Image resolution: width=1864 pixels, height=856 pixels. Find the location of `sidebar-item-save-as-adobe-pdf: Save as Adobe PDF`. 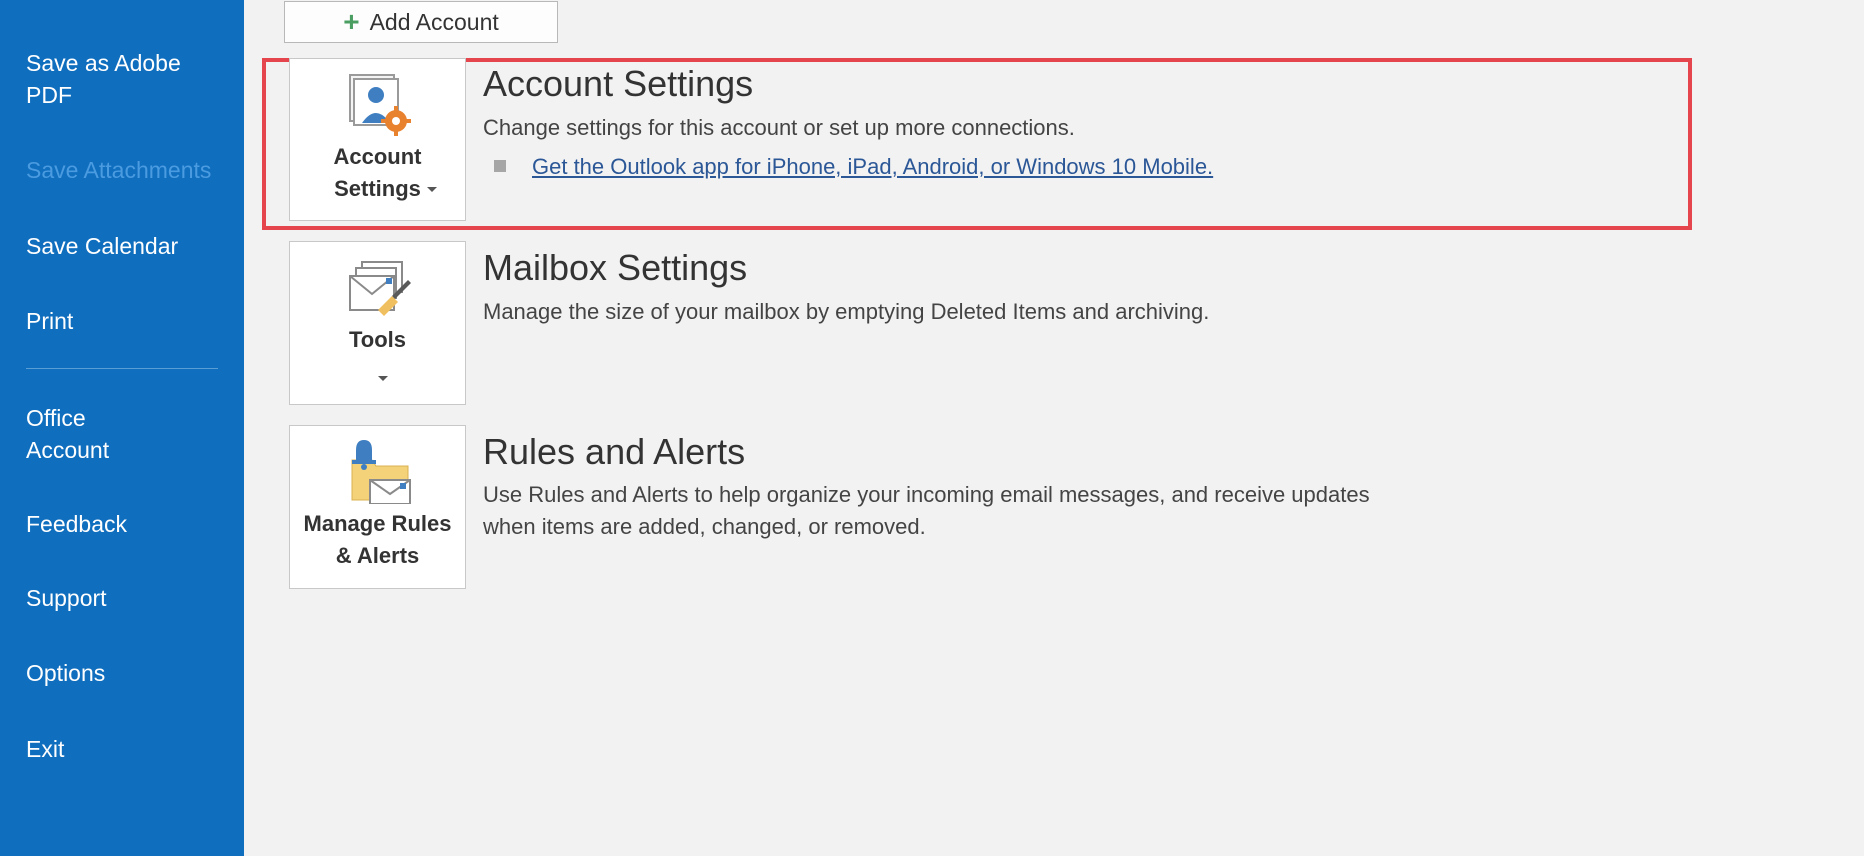

sidebar-item-save-as-adobe-pdf: Save as Adobe PDF is located at coordinates (126, 79).